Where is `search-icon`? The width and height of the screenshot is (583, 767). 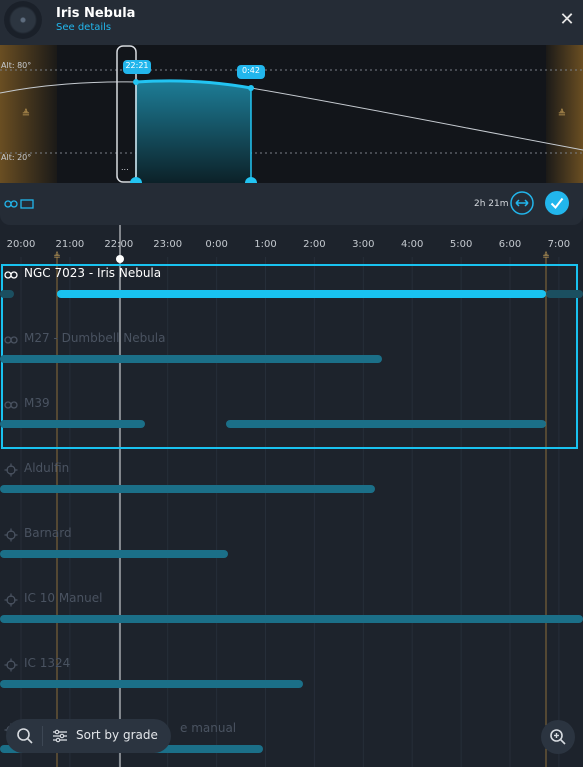 search-icon is located at coordinates (25, 736).